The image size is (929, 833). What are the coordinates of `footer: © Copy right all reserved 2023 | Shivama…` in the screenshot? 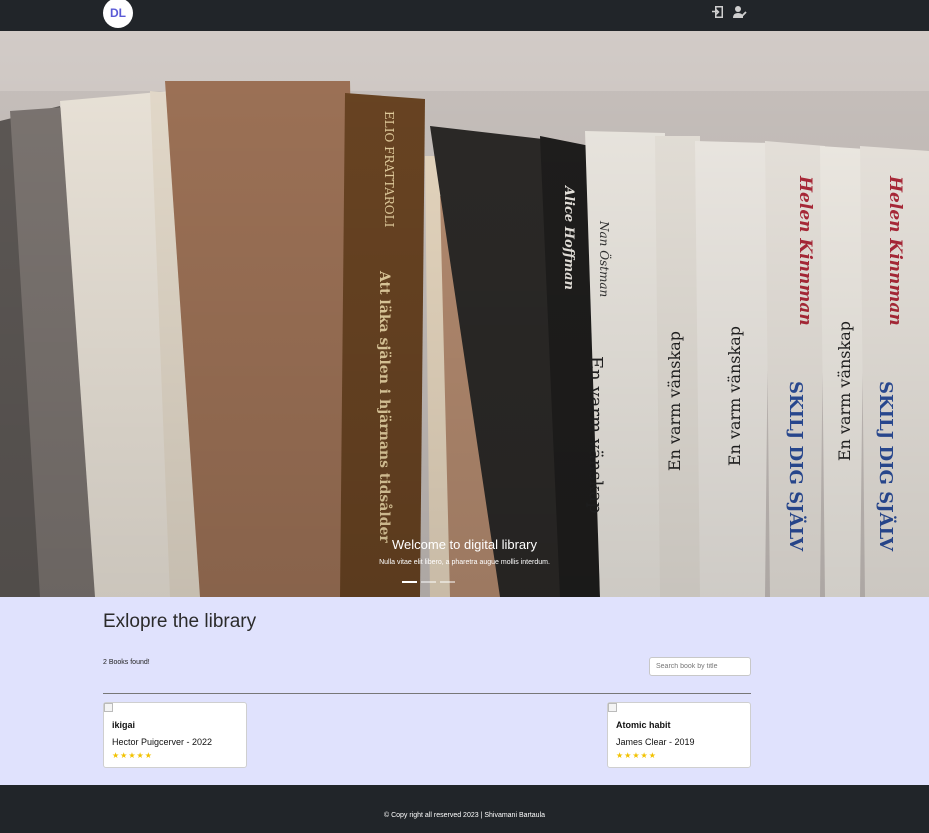 It's located at (464, 809).